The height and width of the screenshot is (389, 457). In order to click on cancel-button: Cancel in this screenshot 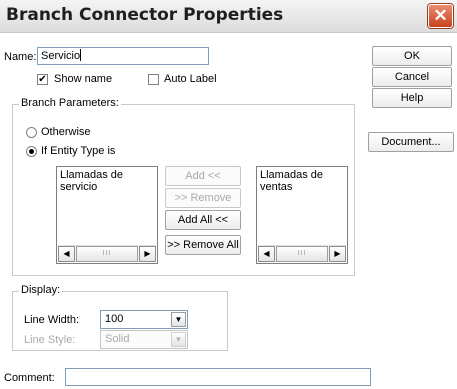, I will do `click(412, 77)`.